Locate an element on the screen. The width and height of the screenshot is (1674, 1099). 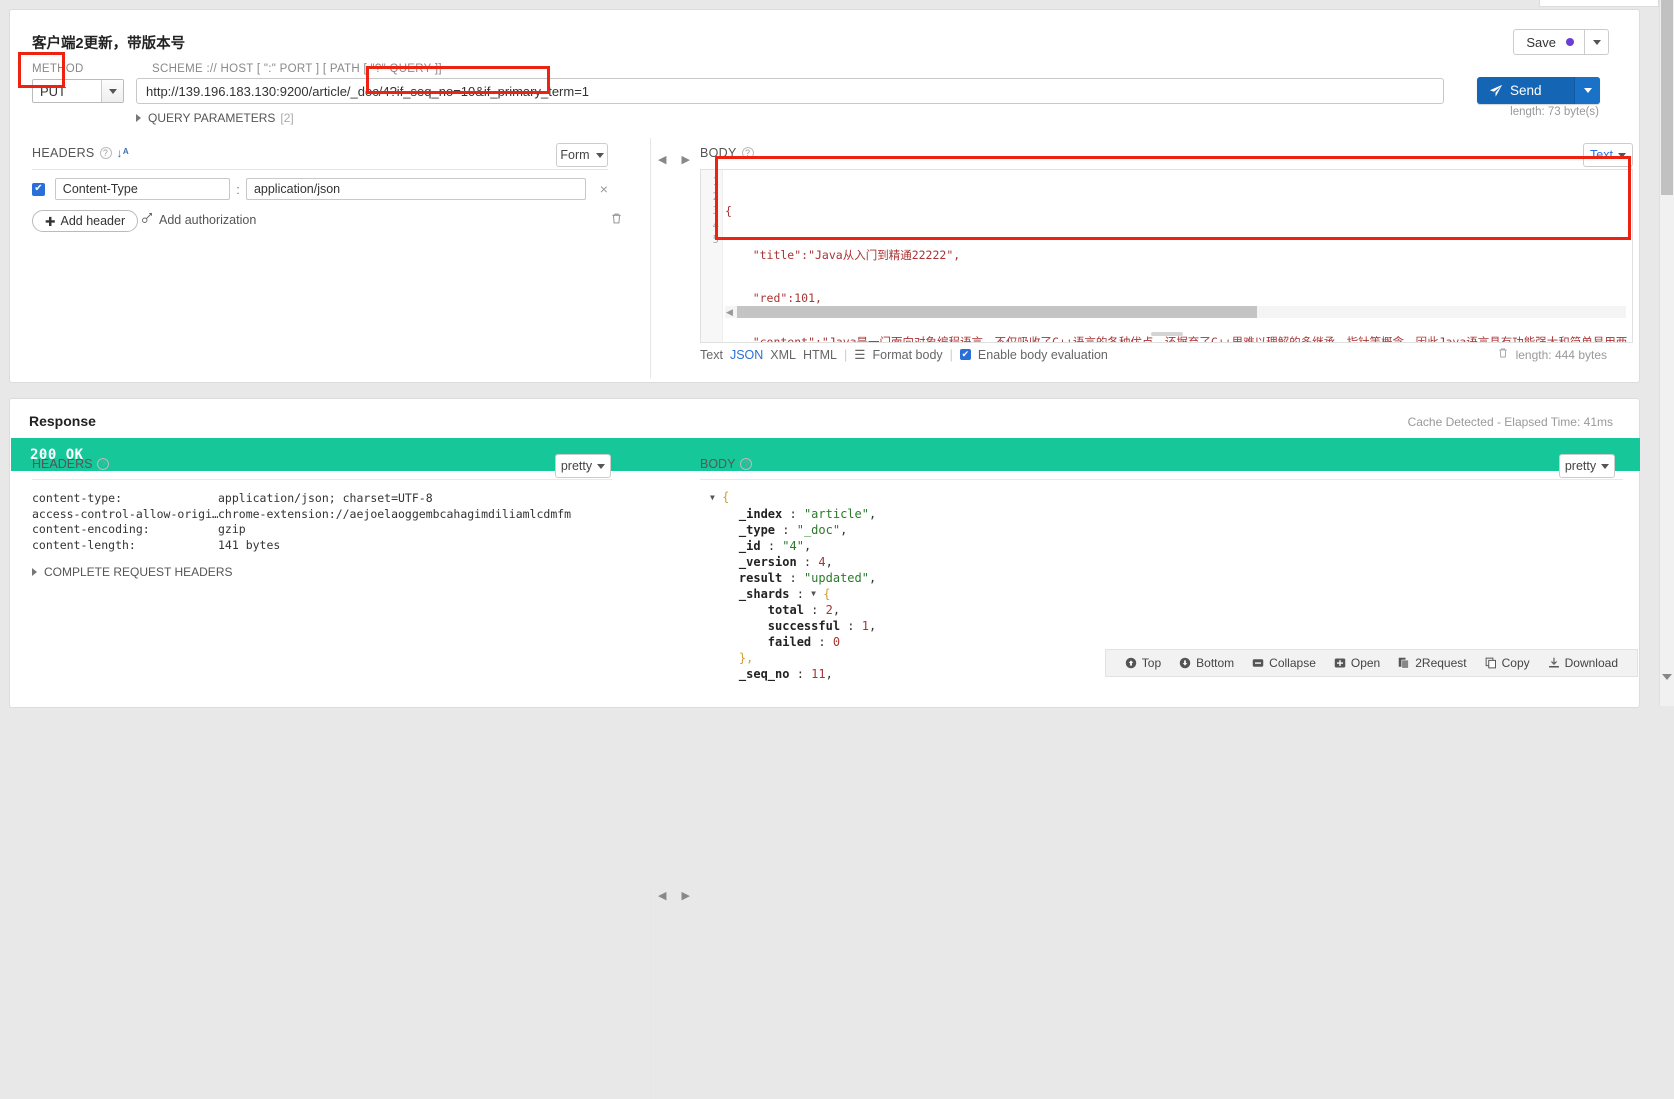
scroll-left-icon: ◀ is located at coordinates (729, 312).